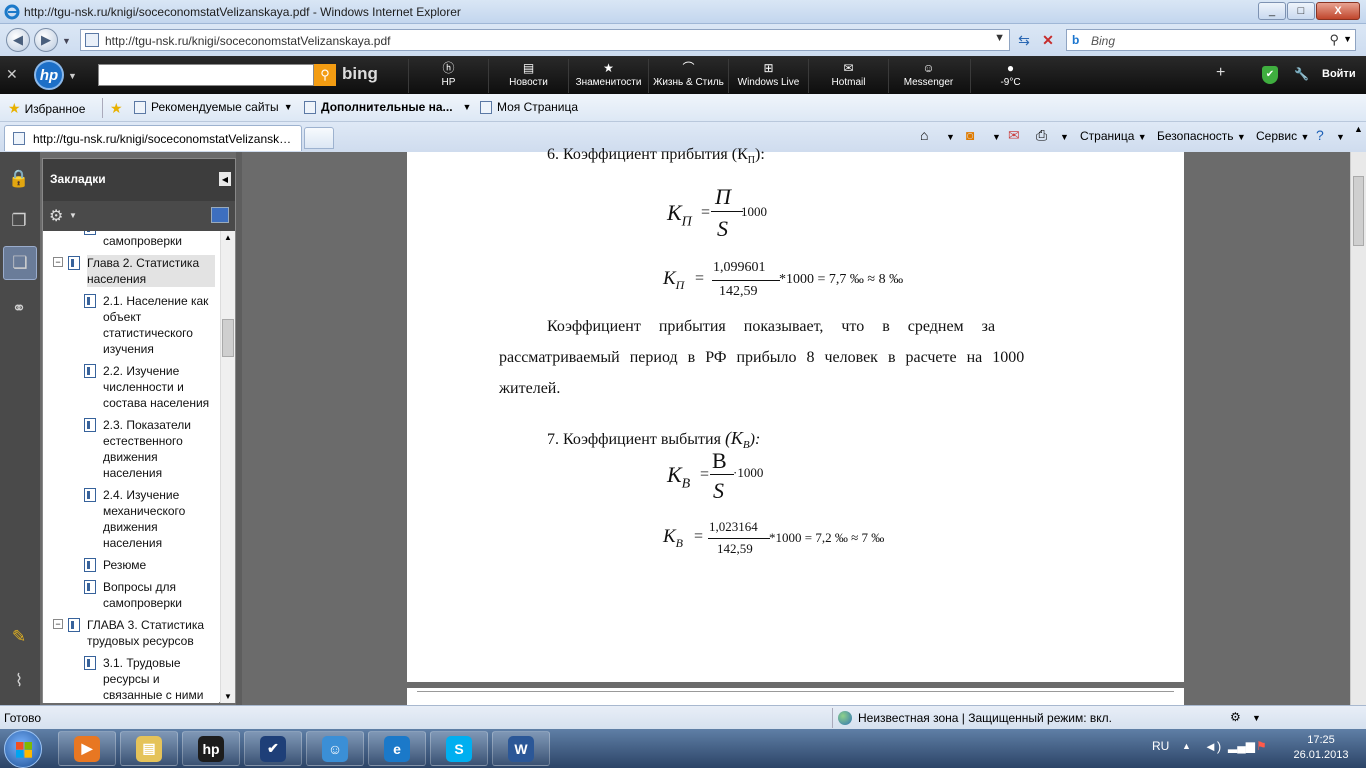  Describe the element at coordinates (273, 748) in the screenshot. I see `taskbar-app-hp-checkmark: ✔` at that location.